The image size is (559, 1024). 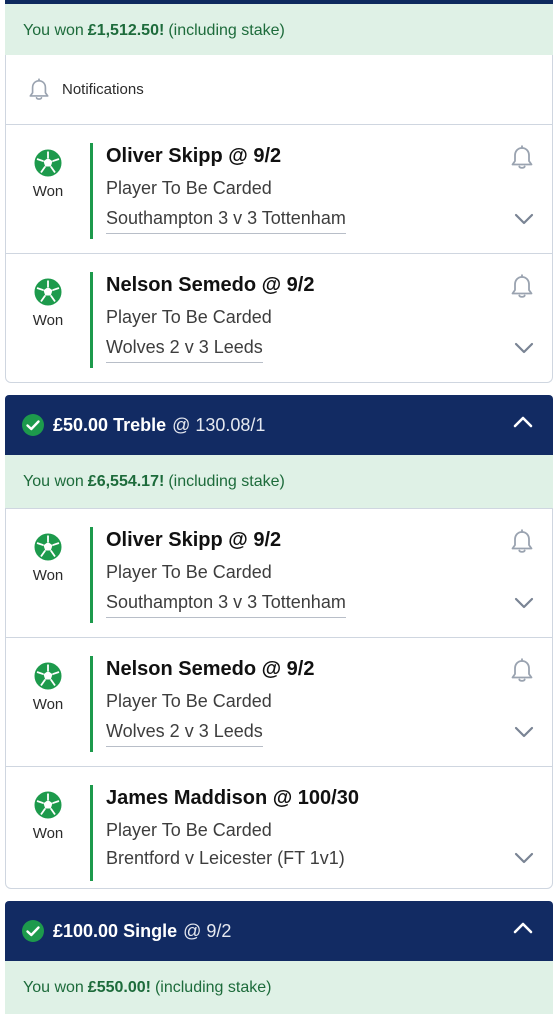 What do you see at coordinates (279, 987) in the screenshot?
I see `winnings-banner: You won £550.00! (including stake)` at bounding box center [279, 987].